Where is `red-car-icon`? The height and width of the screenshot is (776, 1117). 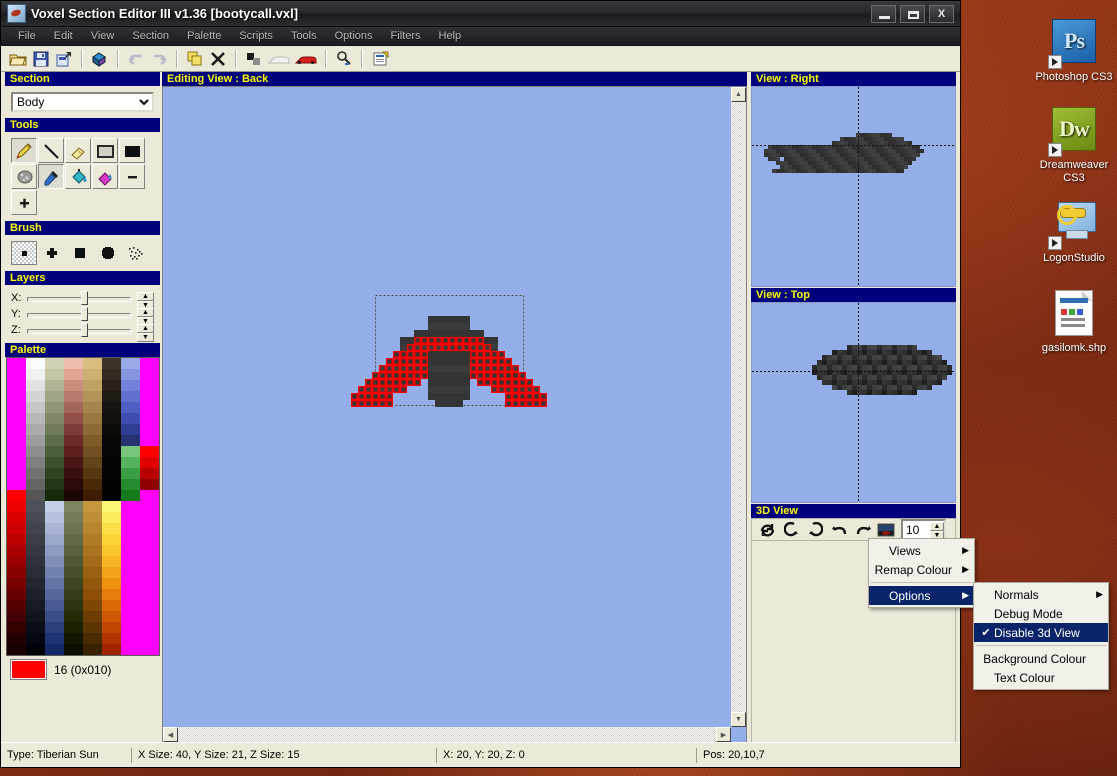
red-car-icon is located at coordinates (306, 59).